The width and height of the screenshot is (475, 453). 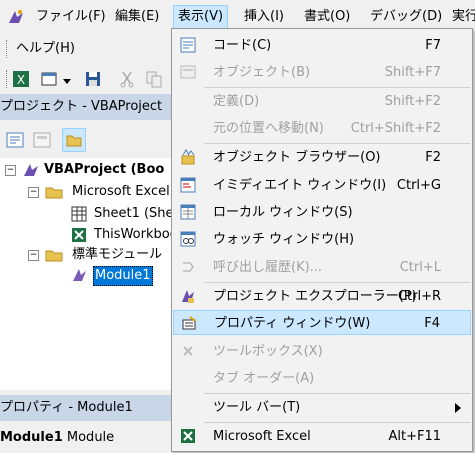 I want to click on cut-icon, so click(x=127, y=79).